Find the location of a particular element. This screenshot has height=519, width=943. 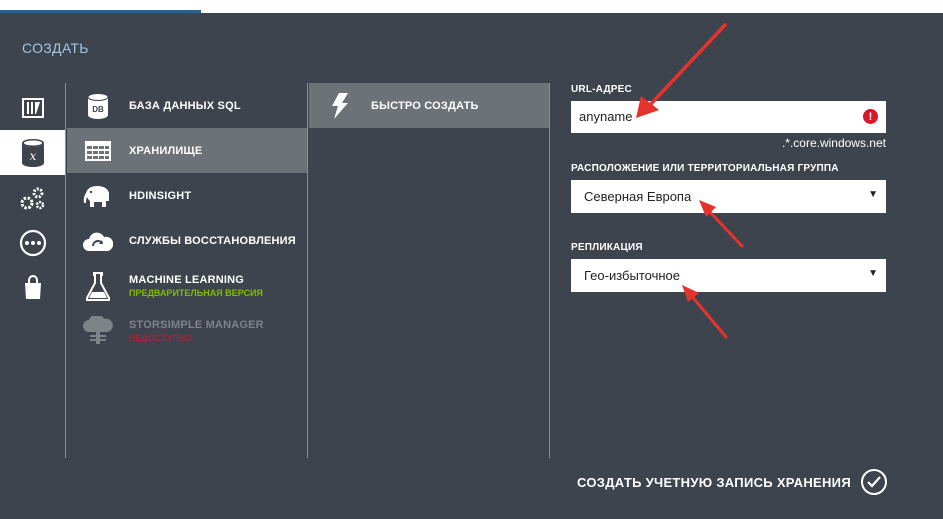

url-label: URL-АДРЕС is located at coordinates (601, 89).